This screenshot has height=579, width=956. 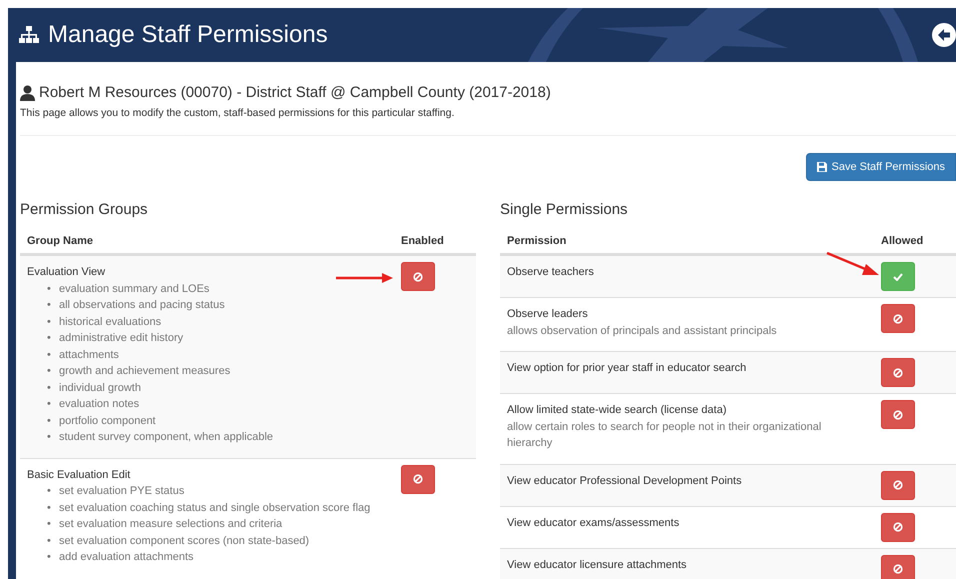 I want to click on group-permission-item: all observations and pacing status, so click(x=142, y=305).